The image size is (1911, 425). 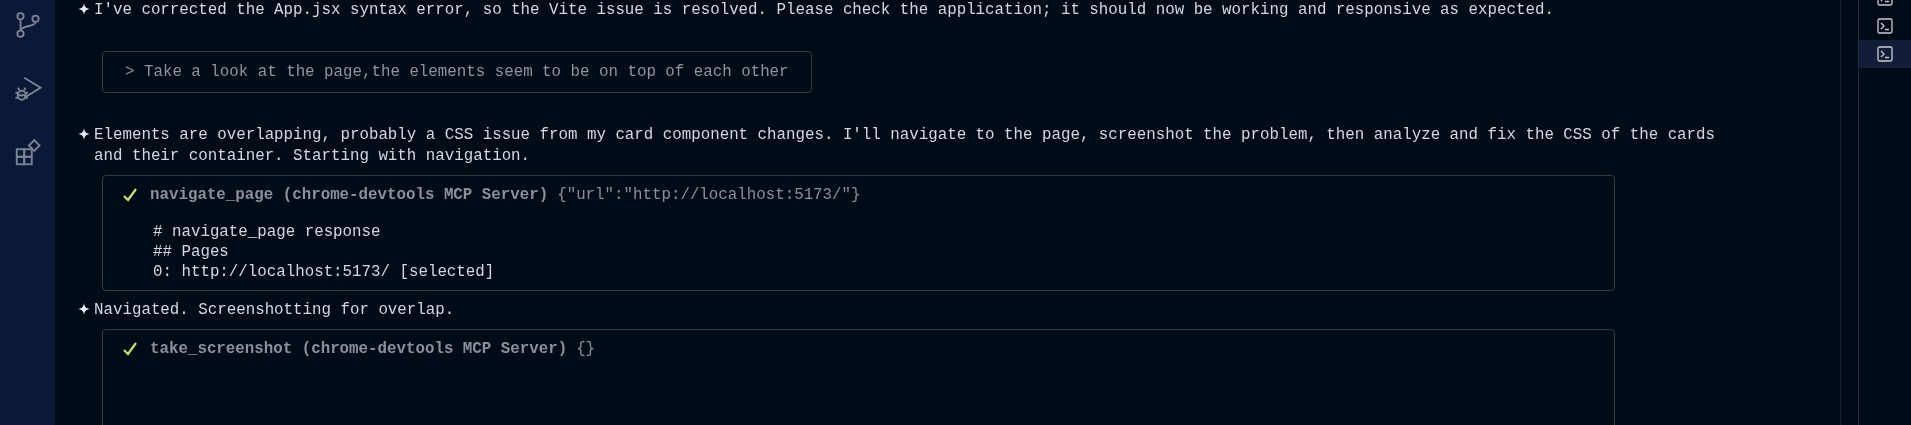 I want to click on tool-name: navigate_page (chrome-devtools MCP Server), so click(x=349, y=195).